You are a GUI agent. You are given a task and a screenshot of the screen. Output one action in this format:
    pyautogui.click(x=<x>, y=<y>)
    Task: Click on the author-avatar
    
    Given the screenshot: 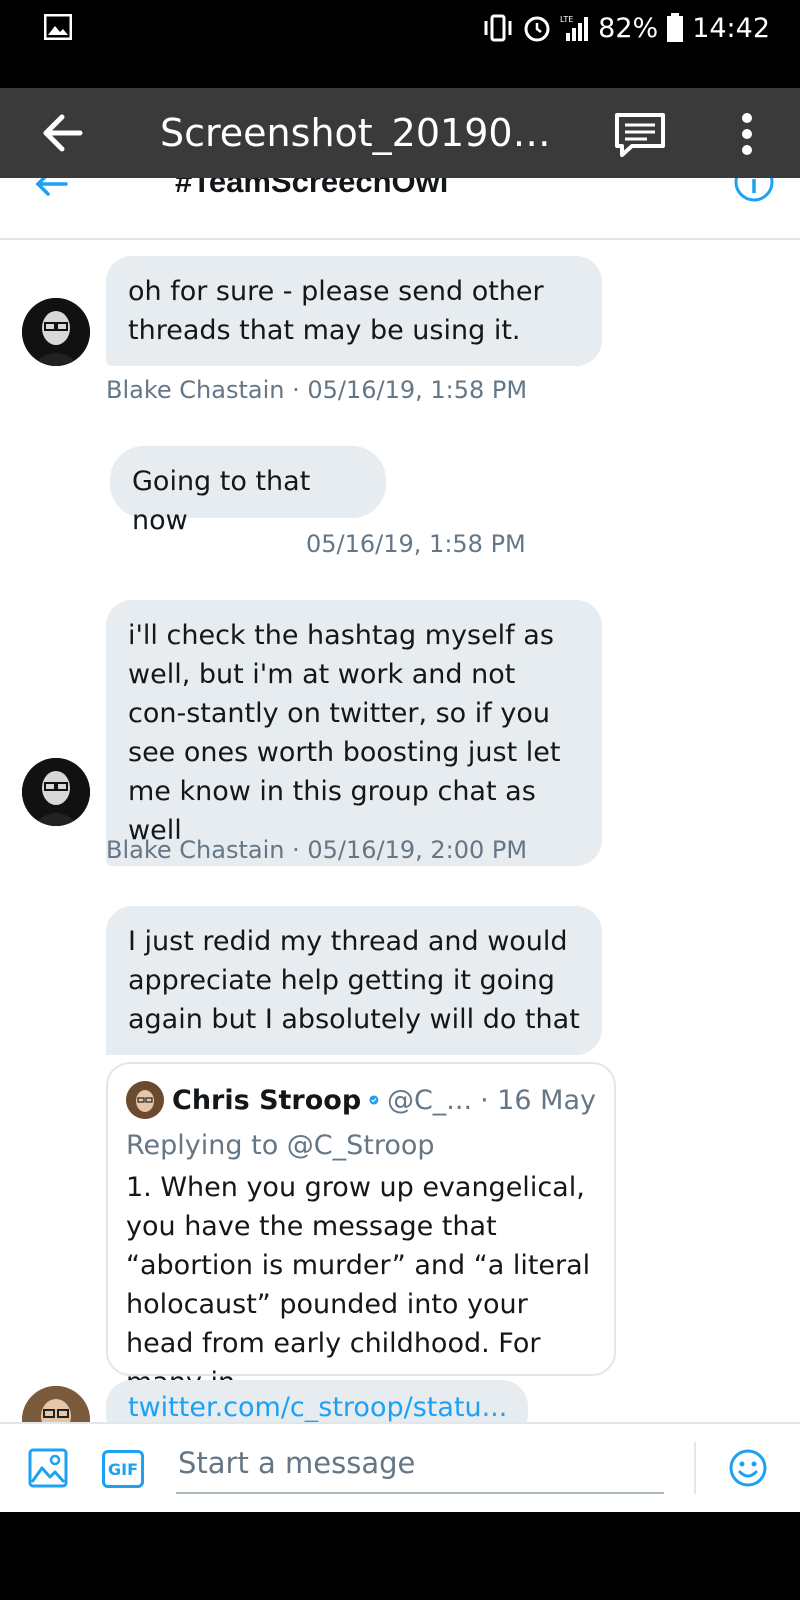 What is the action you would take?
    pyautogui.click(x=145, y=1100)
    